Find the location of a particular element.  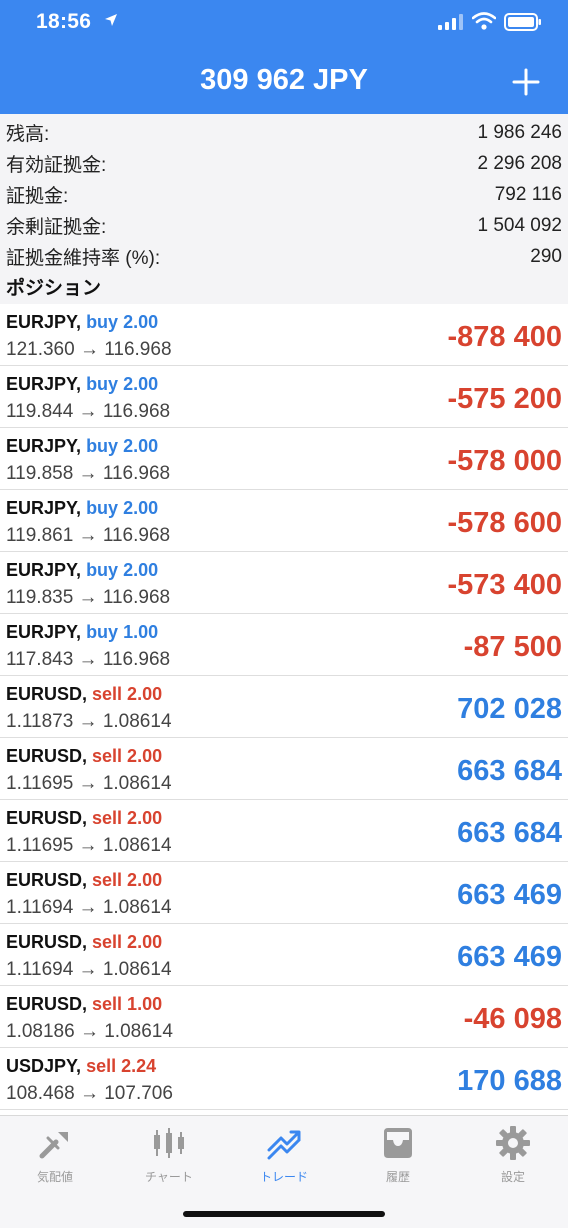

trade-icon is located at coordinates (284, 1145).